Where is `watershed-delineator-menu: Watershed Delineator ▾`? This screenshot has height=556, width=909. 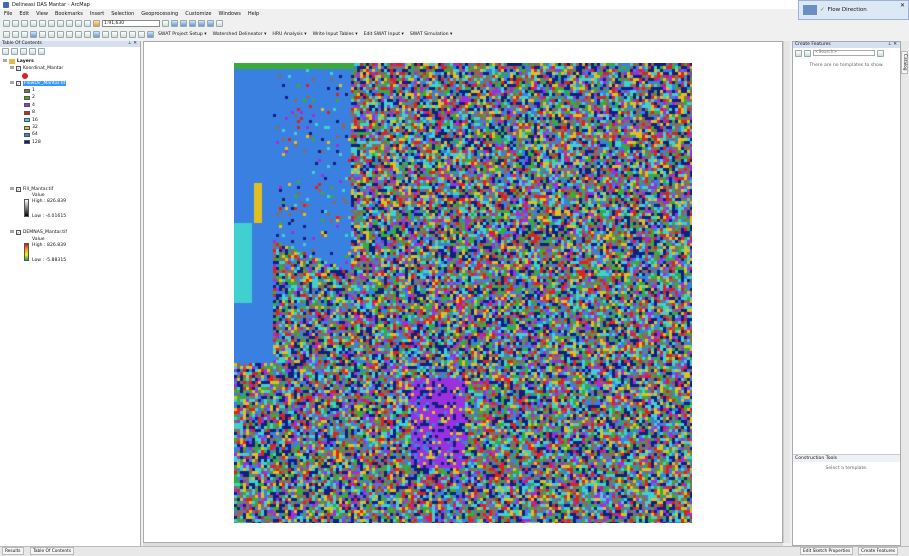 watershed-delineator-menu: Watershed Delineator ▾ is located at coordinates (240, 34).